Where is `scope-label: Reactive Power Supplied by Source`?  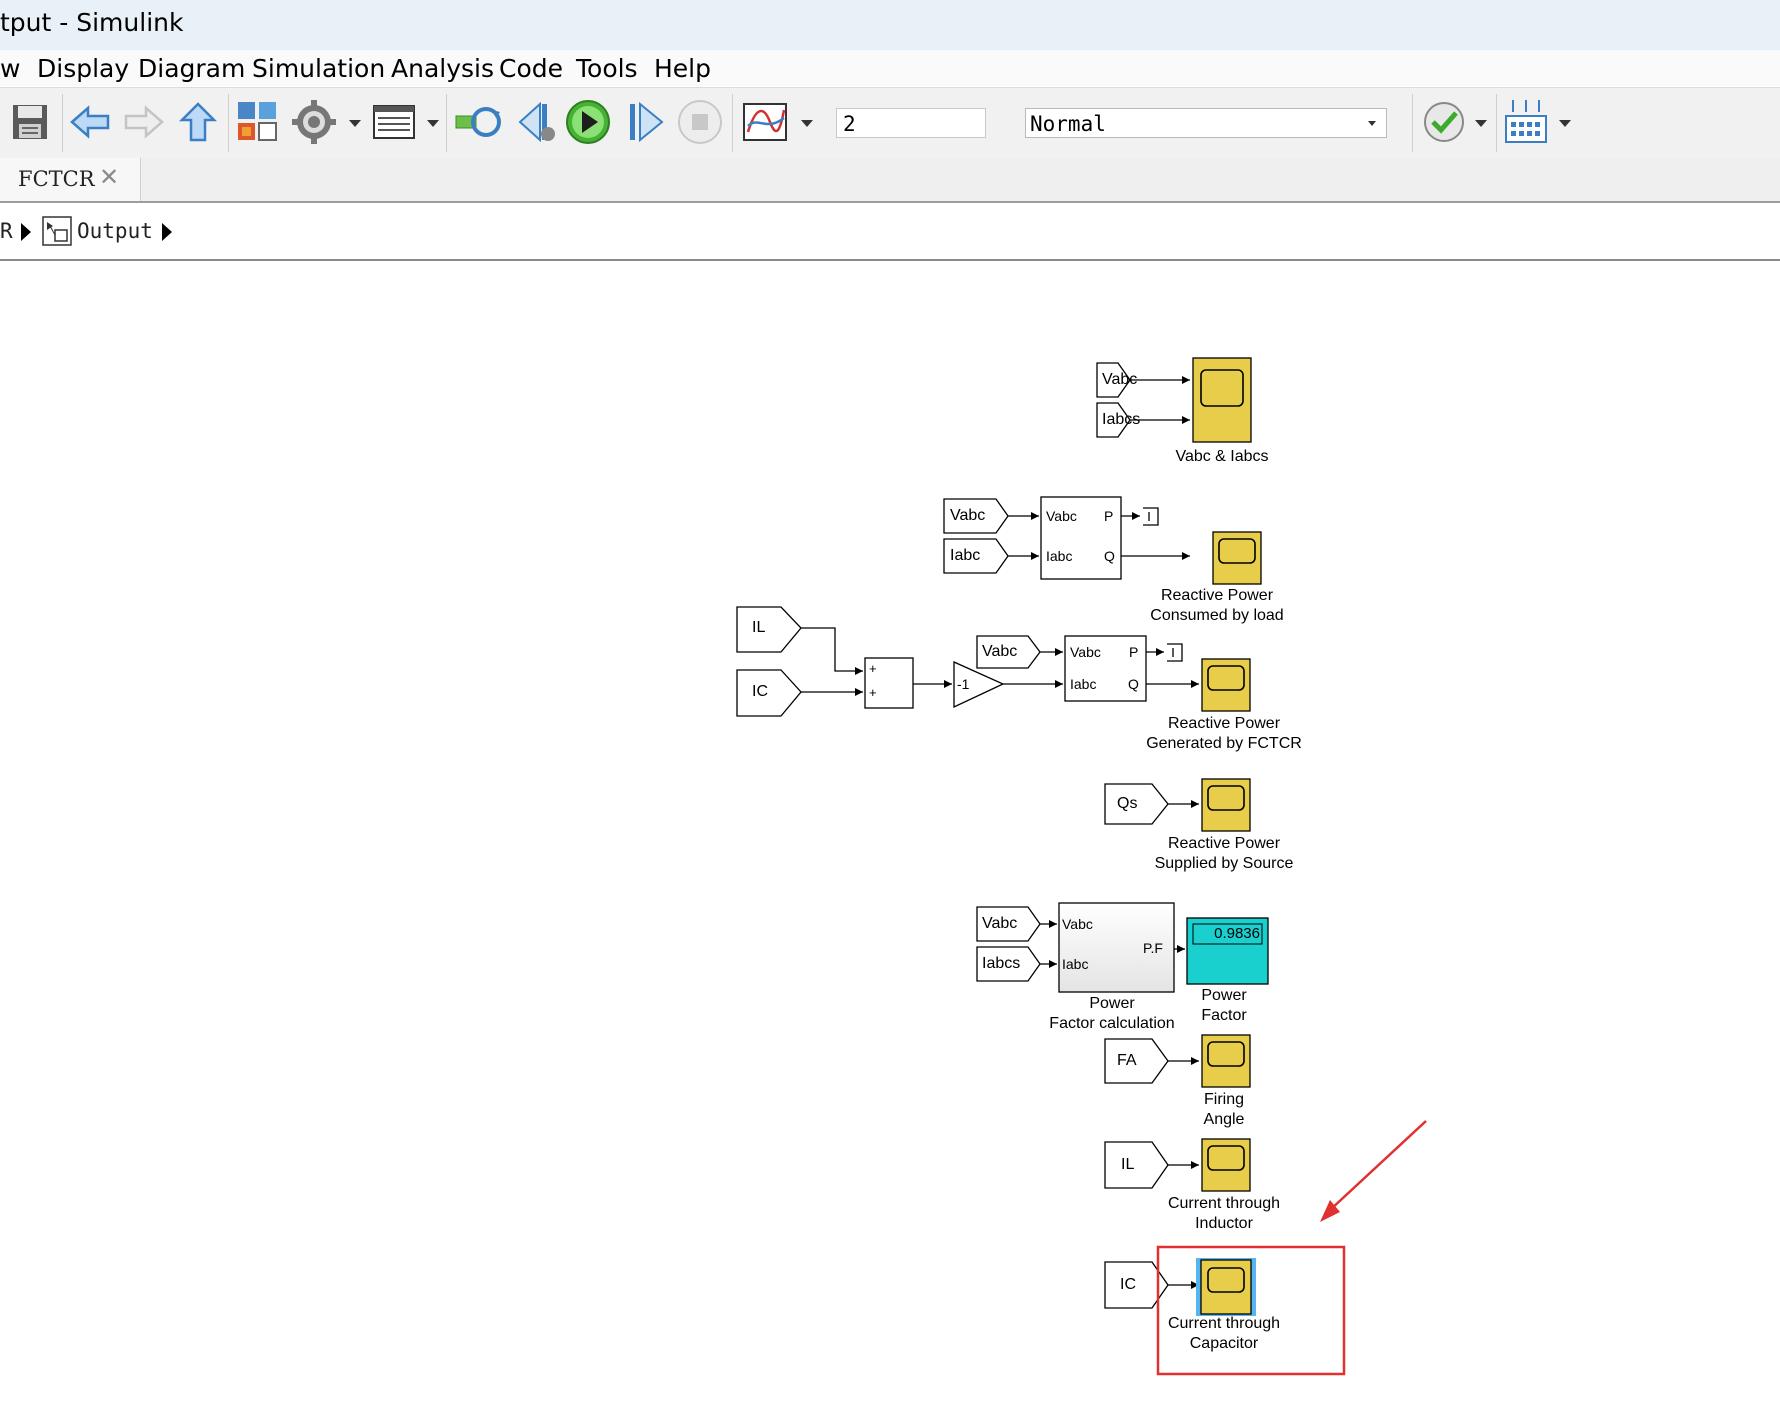
scope-label: Reactive Power Supplied by Source is located at coordinates (1224, 853).